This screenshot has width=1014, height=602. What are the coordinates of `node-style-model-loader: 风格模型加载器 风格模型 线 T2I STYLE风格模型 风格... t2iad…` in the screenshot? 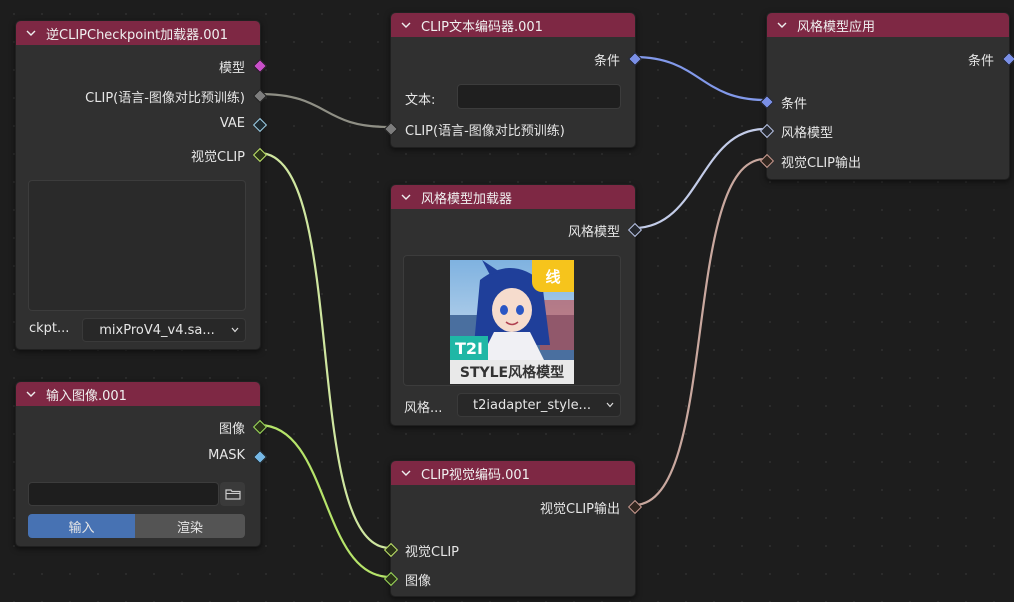 It's located at (516, 305).